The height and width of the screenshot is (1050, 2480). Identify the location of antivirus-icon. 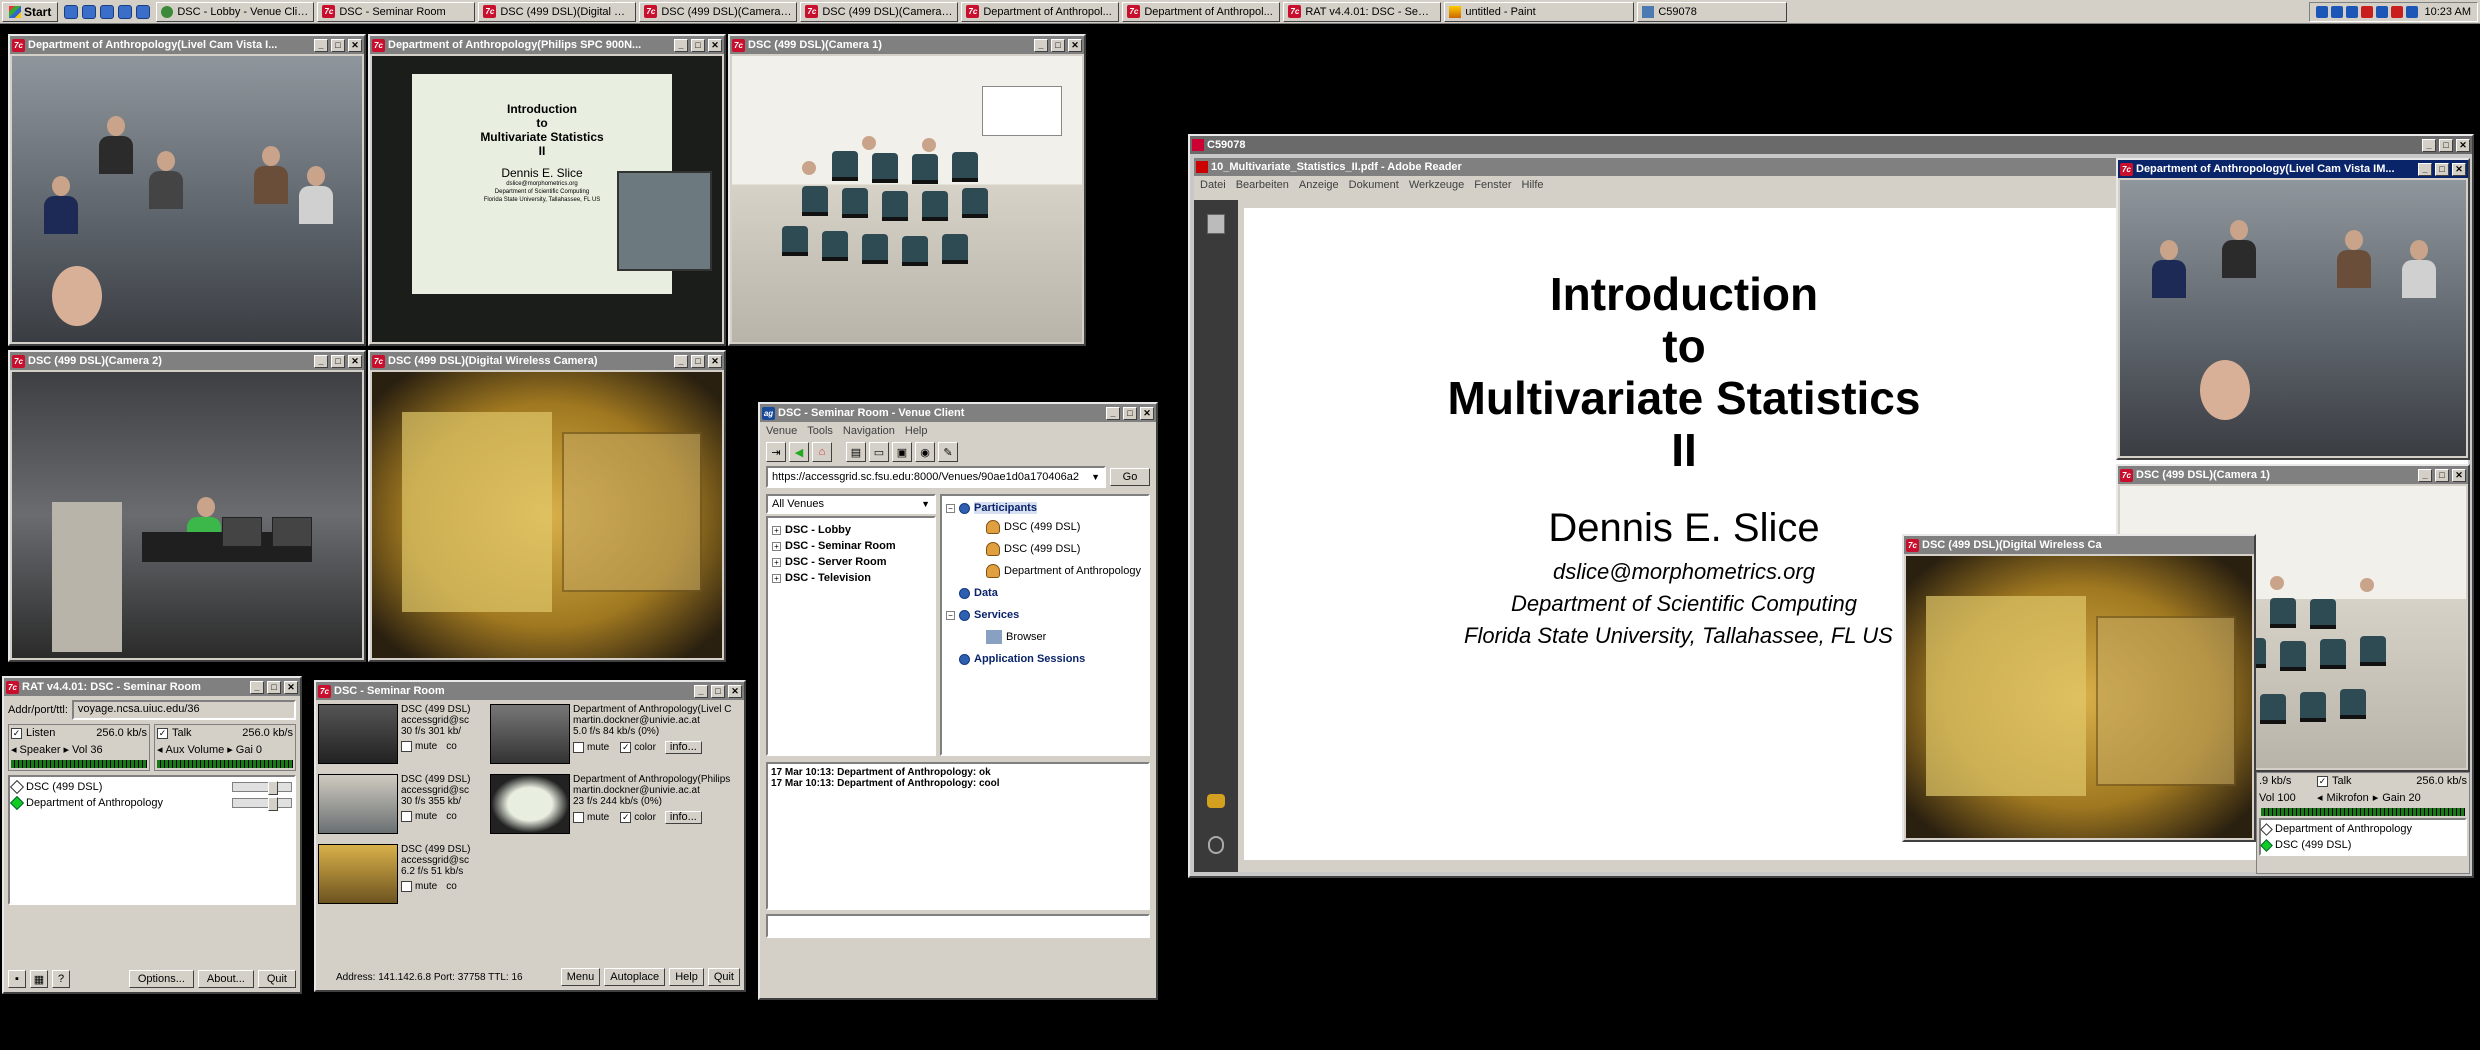
(2366, 11).